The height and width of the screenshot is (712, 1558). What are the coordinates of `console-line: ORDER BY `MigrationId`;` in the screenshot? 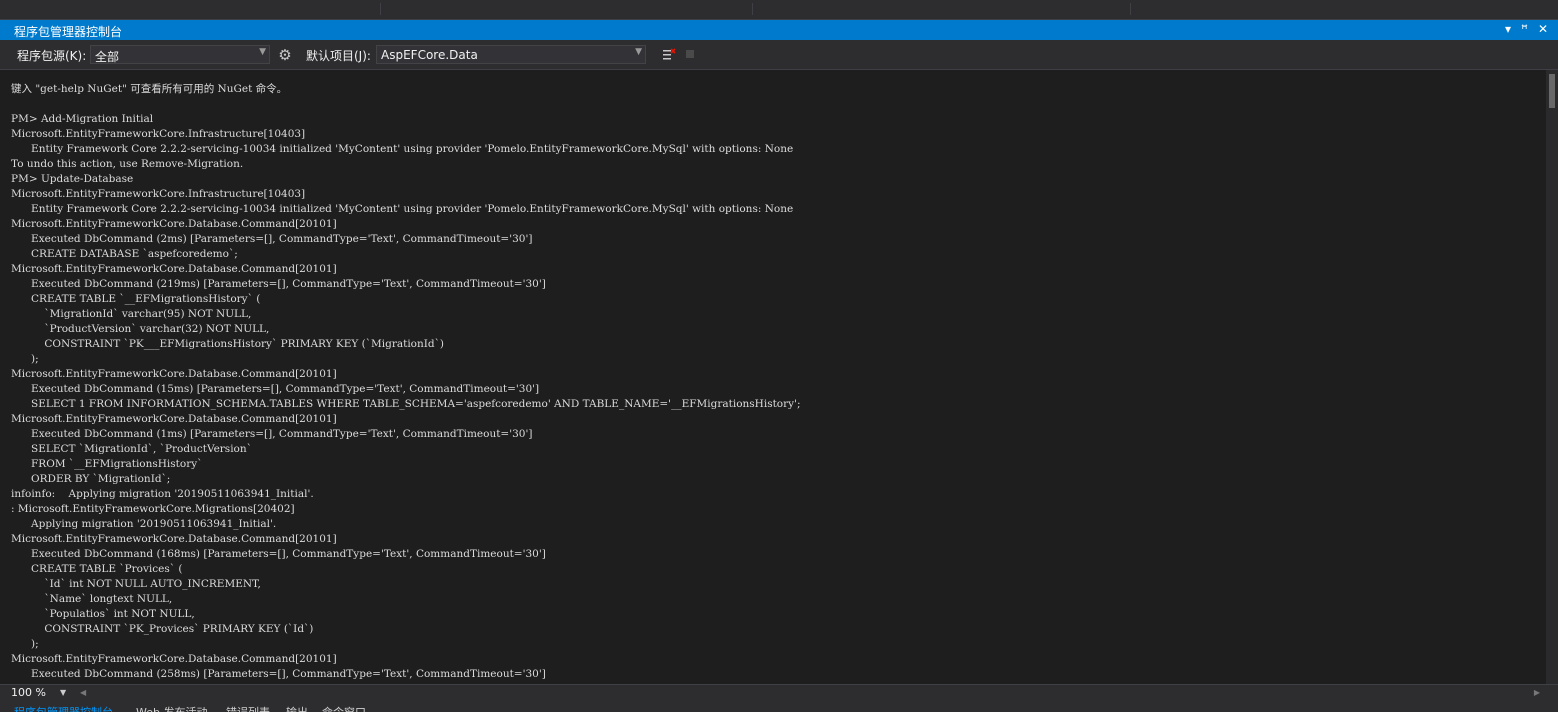 It's located at (91, 479).